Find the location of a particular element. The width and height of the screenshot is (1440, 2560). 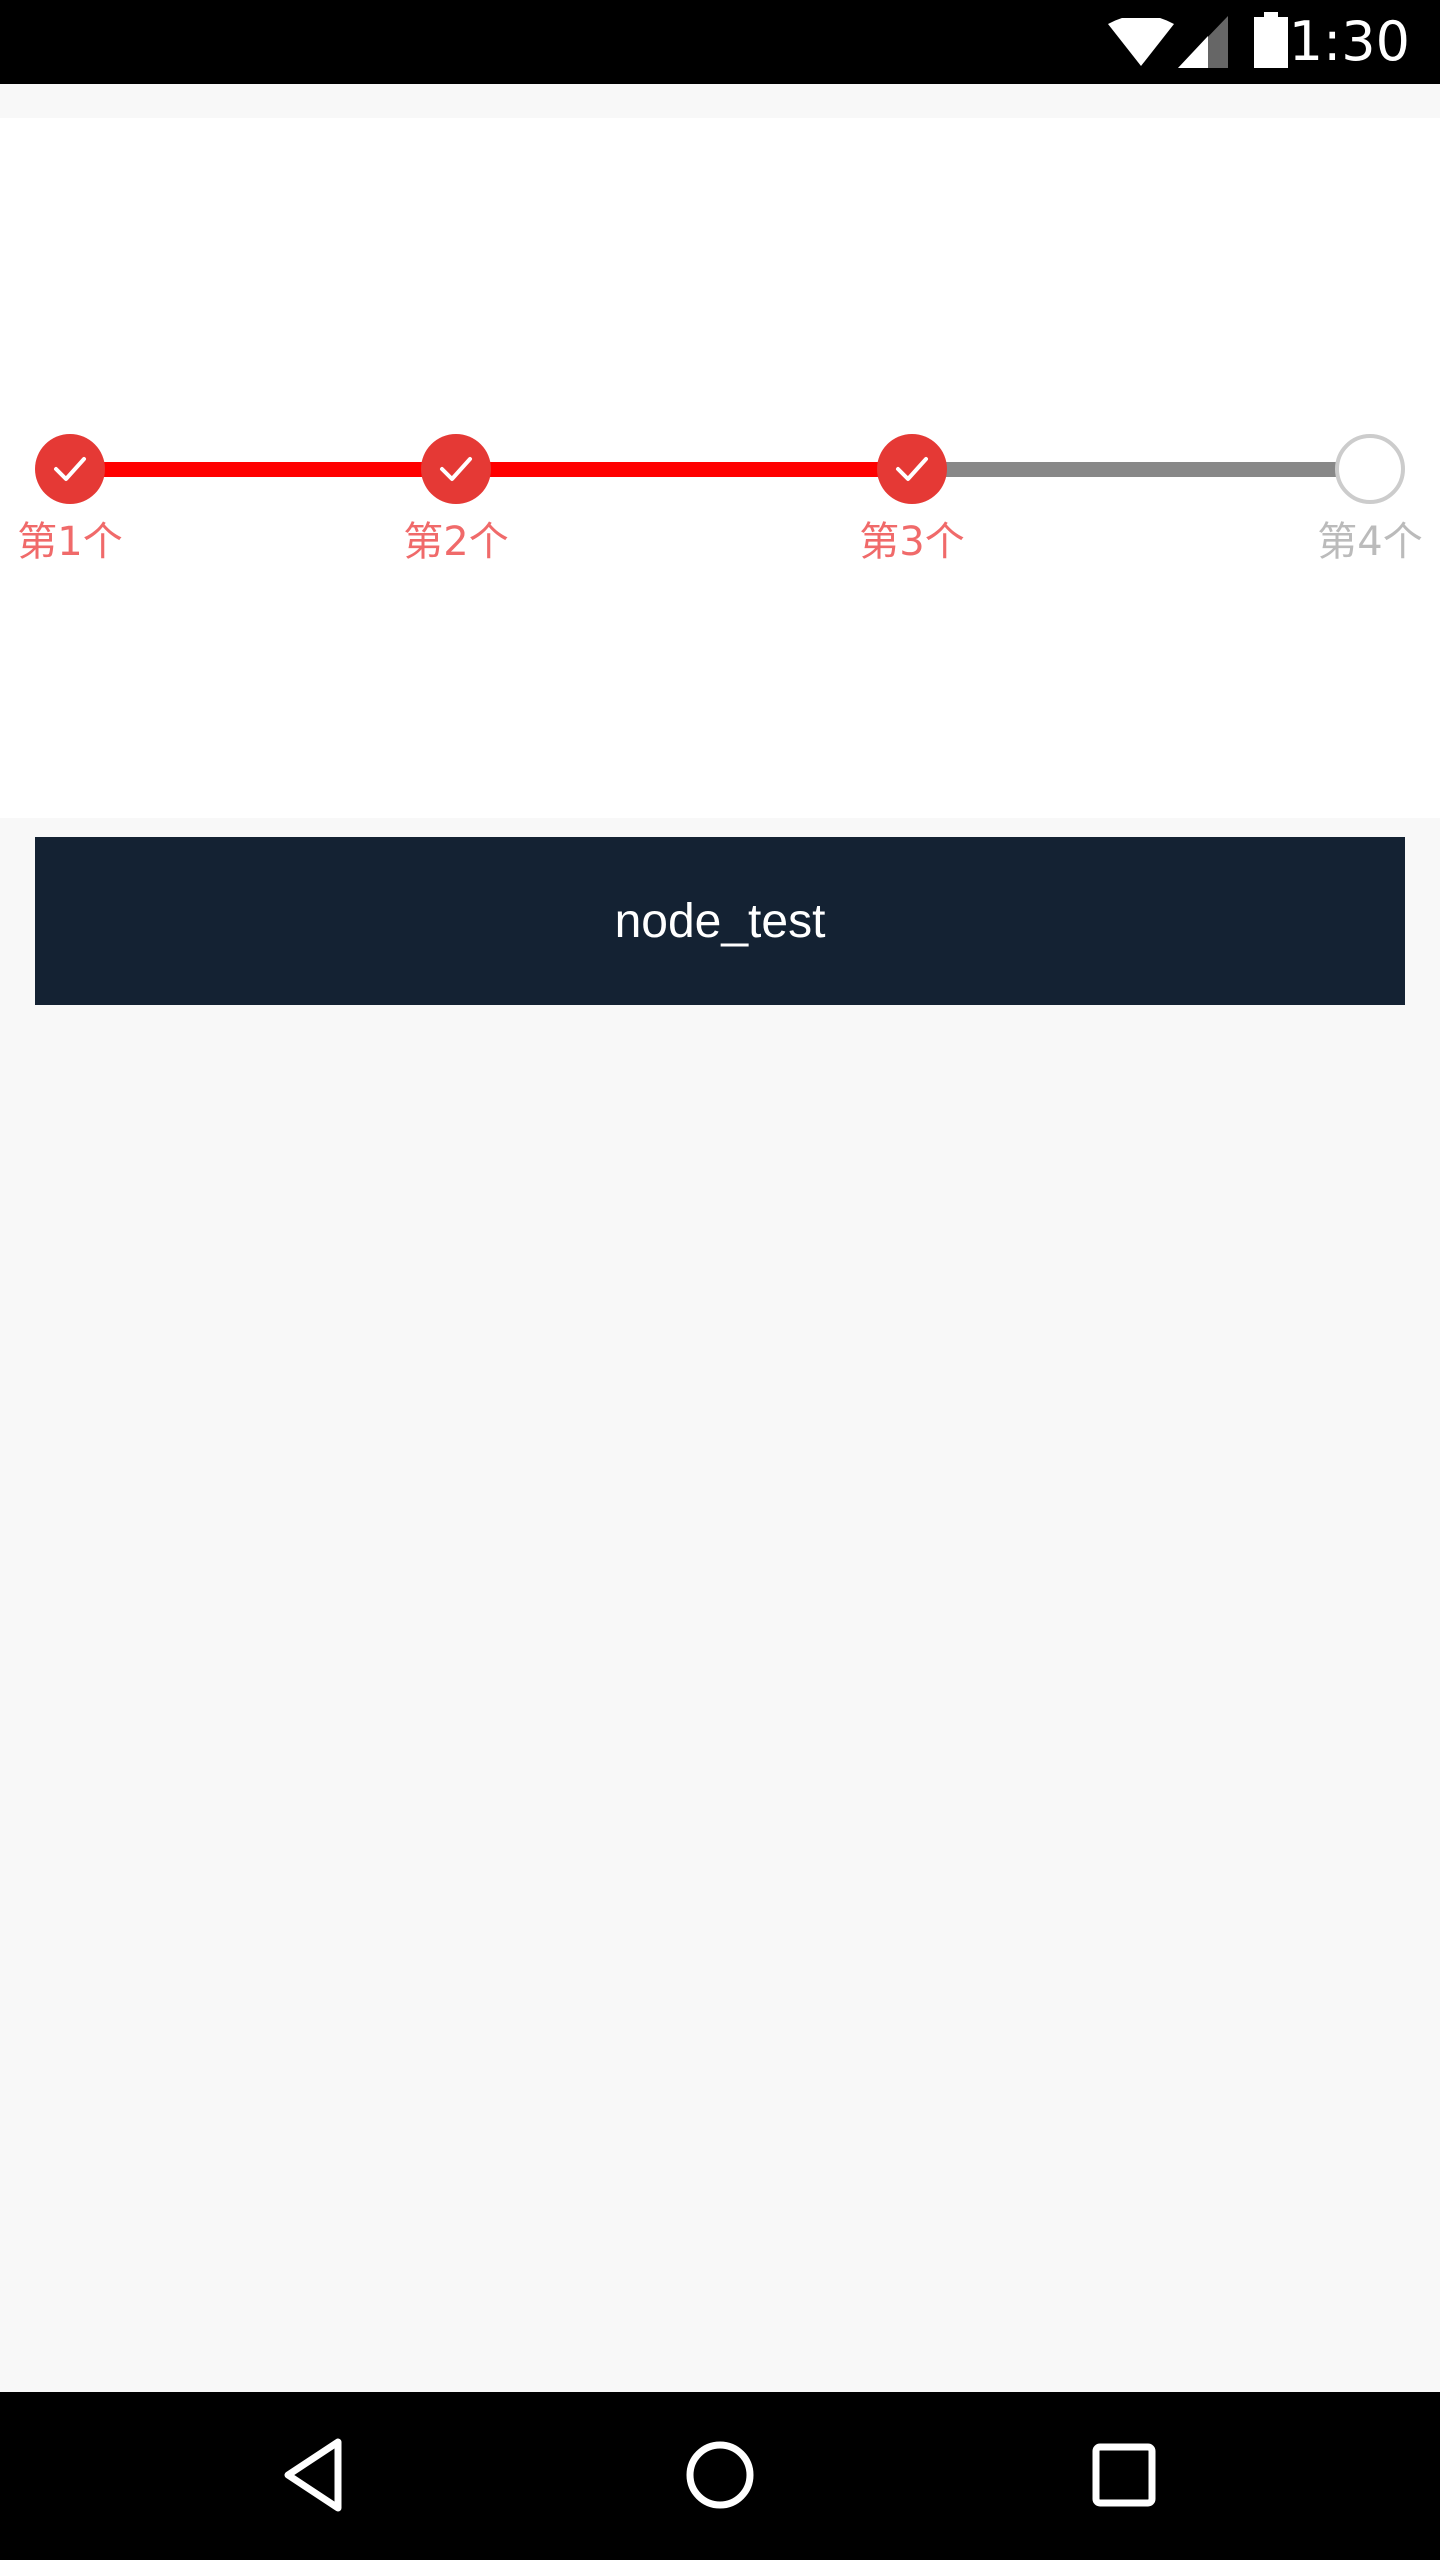

home-icon is located at coordinates (720, 2477).